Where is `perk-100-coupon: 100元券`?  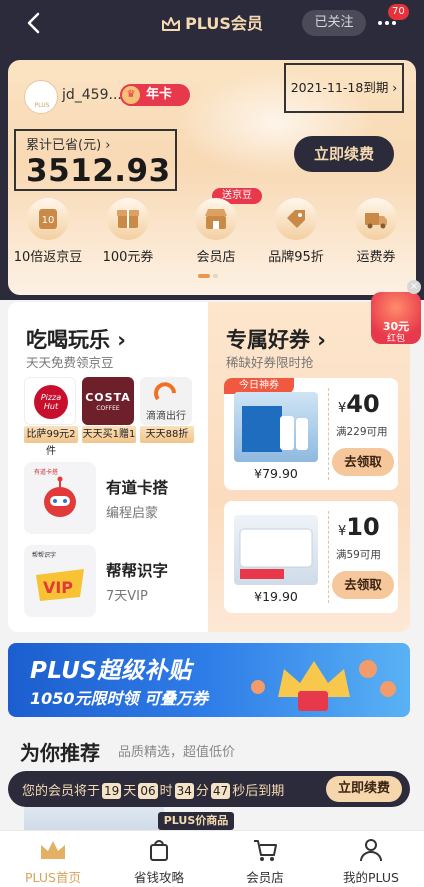 perk-100-coupon: 100元券 is located at coordinates (128, 231).